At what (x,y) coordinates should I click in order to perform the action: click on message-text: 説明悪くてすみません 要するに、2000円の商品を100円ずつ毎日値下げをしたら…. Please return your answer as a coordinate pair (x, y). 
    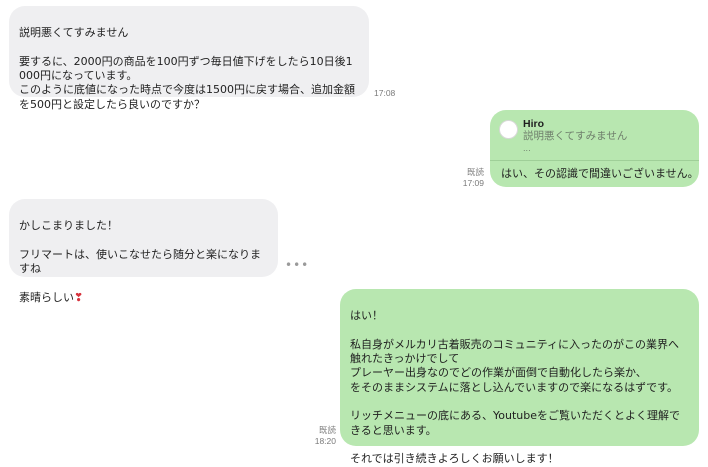
    Looking at the image, I should click on (187, 68).